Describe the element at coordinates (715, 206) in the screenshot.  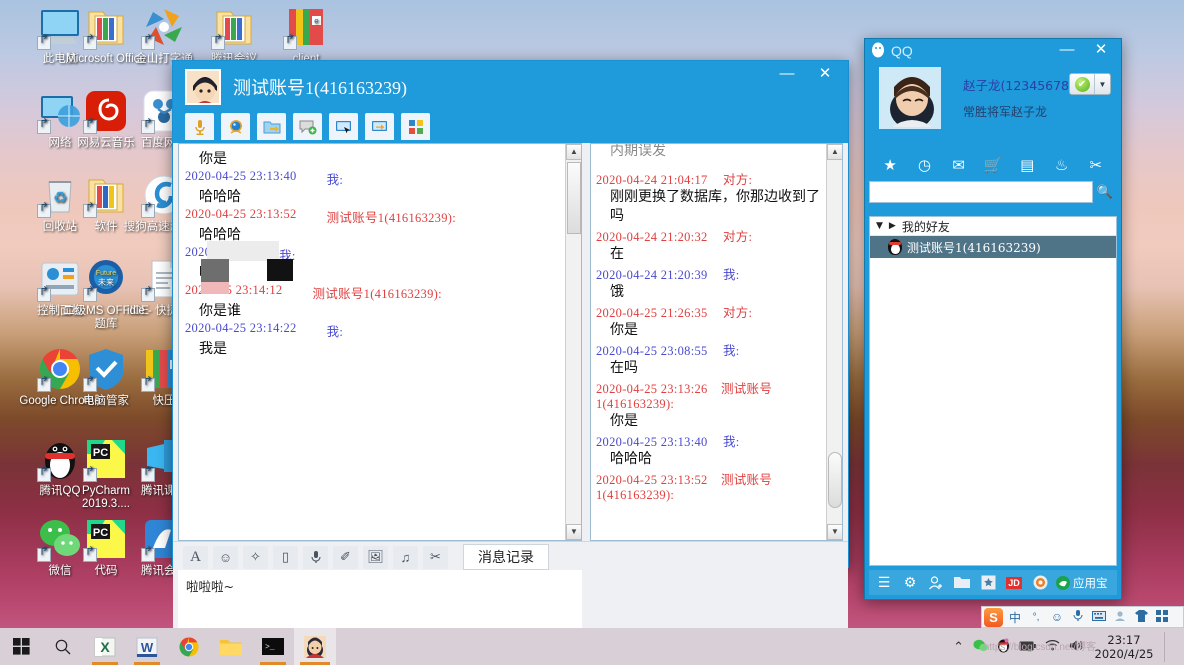
I see `history-text: 刚刚更换了数据库，你那边收到了吗` at that location.